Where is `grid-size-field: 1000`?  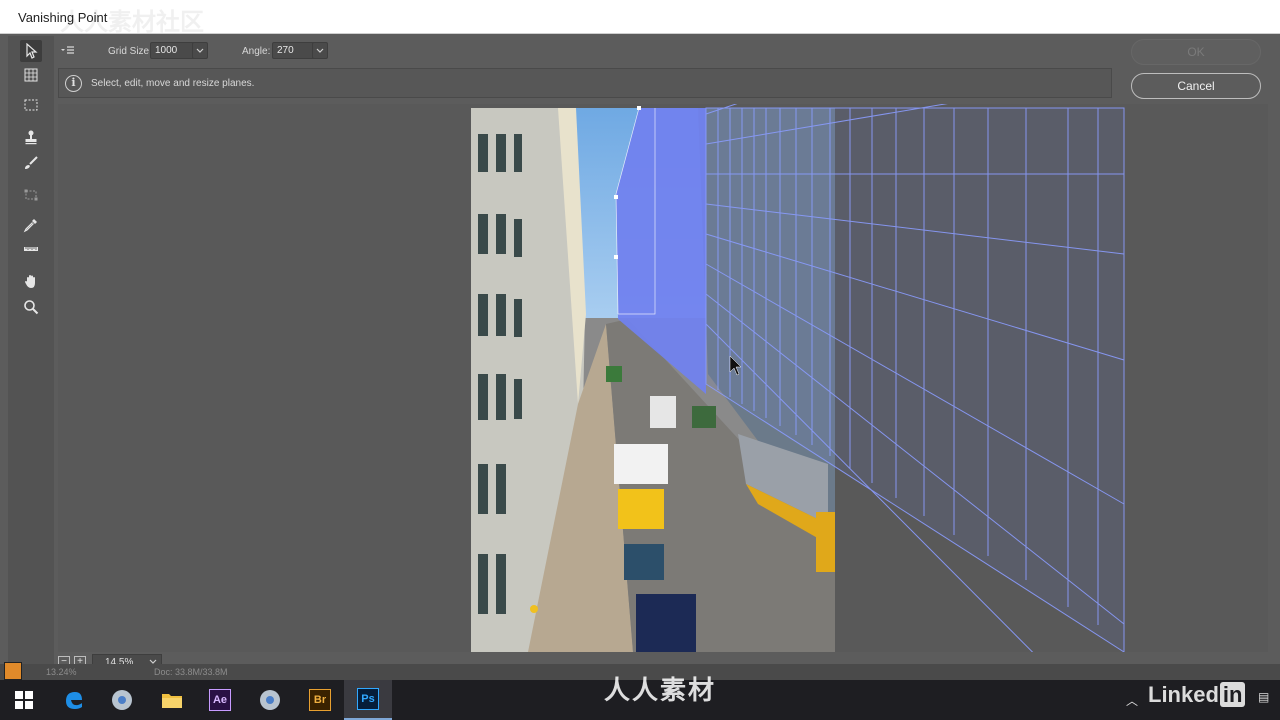 grid-size-field: 1000 is located at coordinates (174, 50).